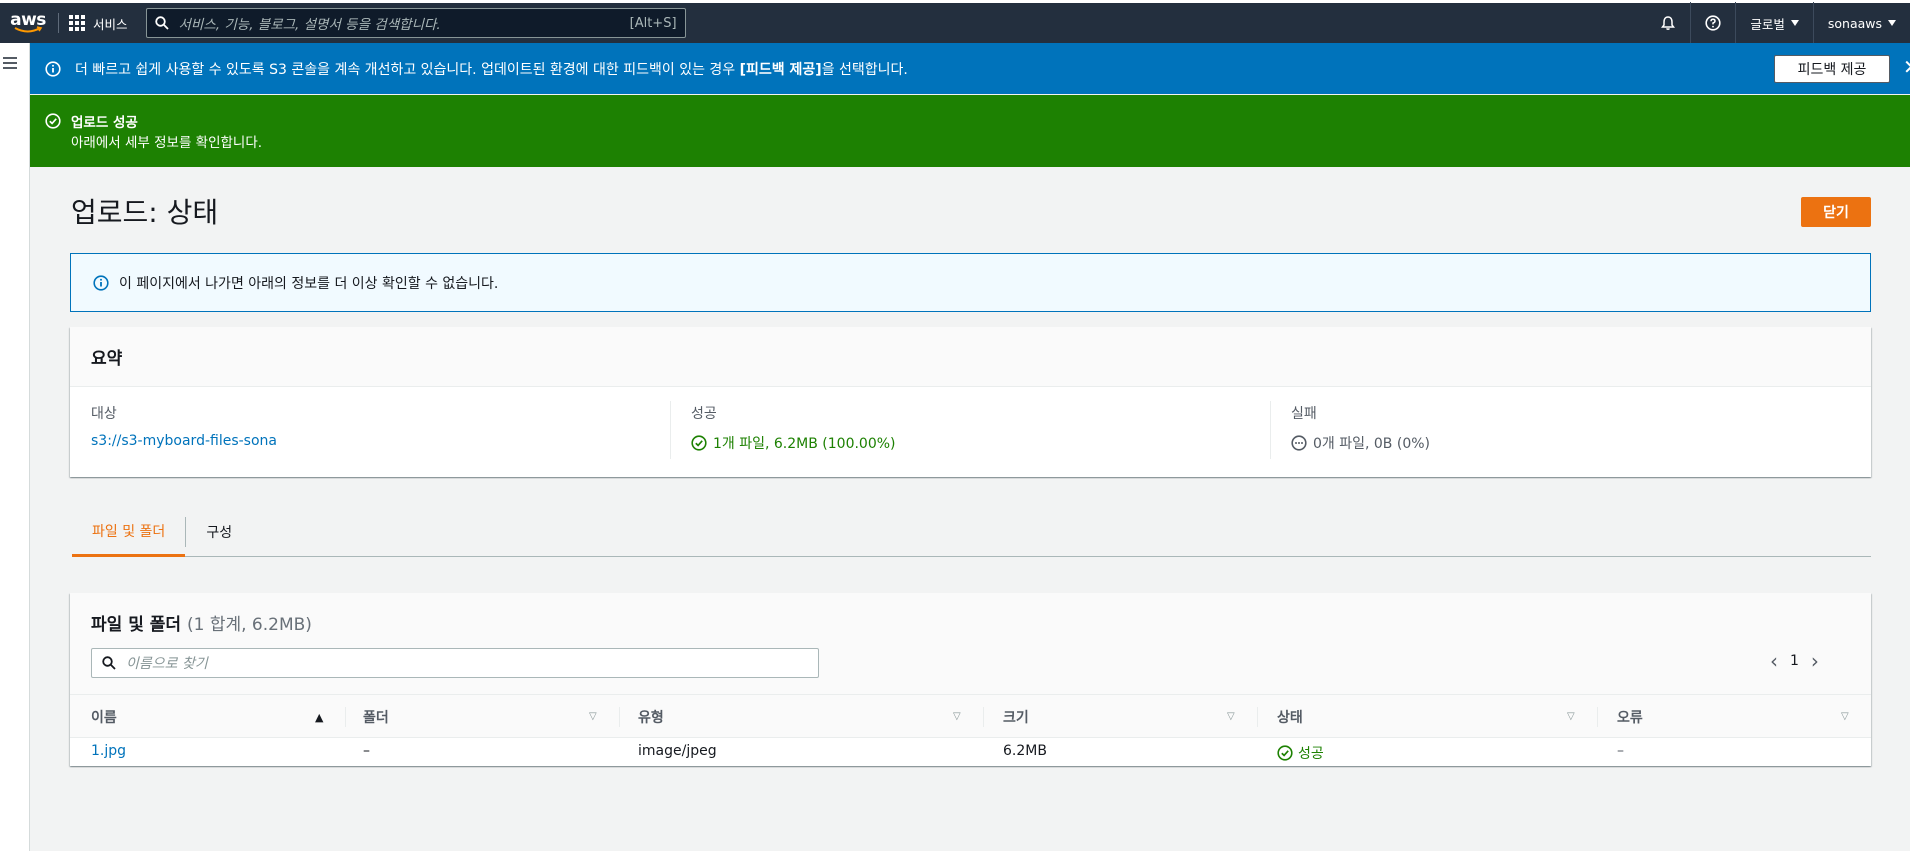 Image resolution: width=1910 pixels, height=851 pixels. I want to click on current-page: 1, so click(1794, 661).